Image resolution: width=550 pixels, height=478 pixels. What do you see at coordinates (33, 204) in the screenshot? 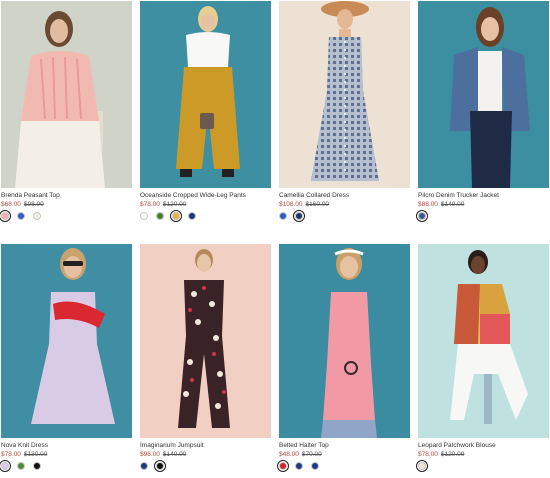
I see `original-price: $98.00` at bounding box center [33, 204].